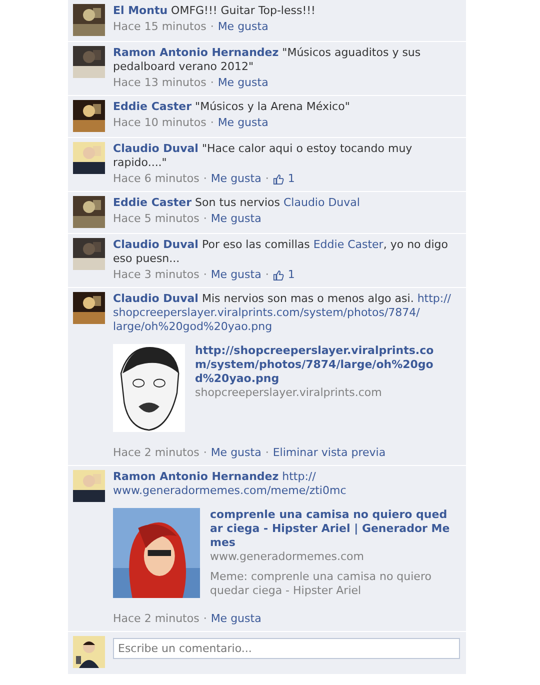  What do you see at coordinates (214, 11) in the screenshot?
I see `comment-text: El Montu OMFG!!! Guitar Top-less!!!` at bounding box center [214, 11].